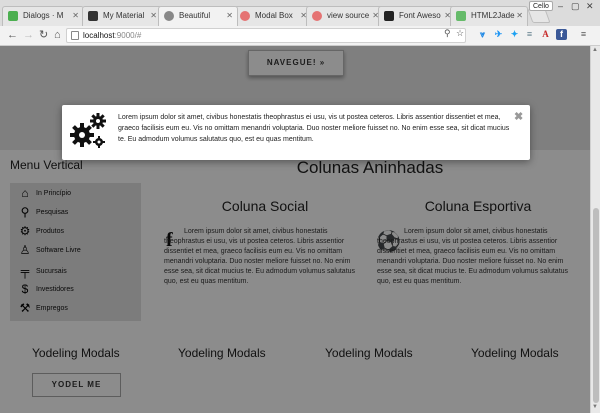 This screenshot has width=600, height=413. What do you see at coordinates (595, 50) in the screenshot?
I see `scroll-up-icon: ▲` at bounding box center [595, 50].